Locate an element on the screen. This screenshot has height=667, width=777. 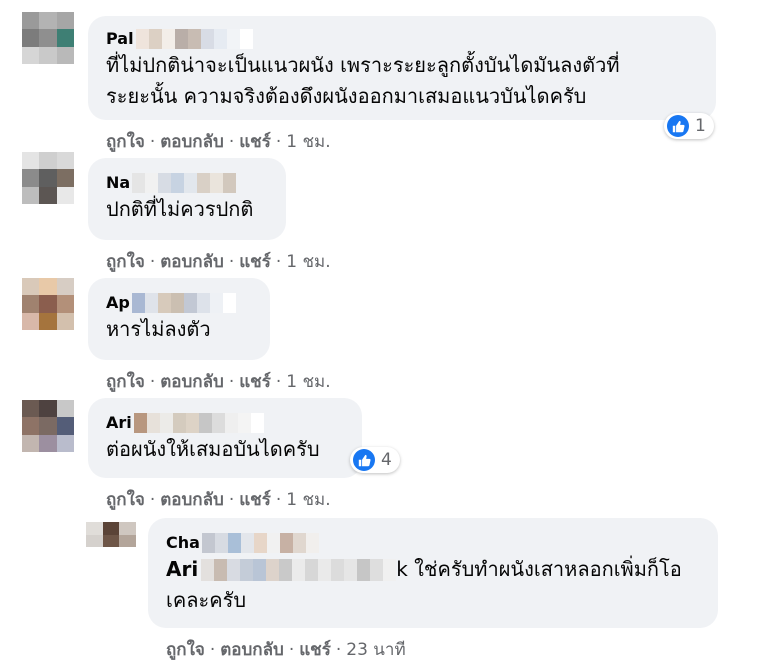
author-name: Na is located at coordinates (118, 183).